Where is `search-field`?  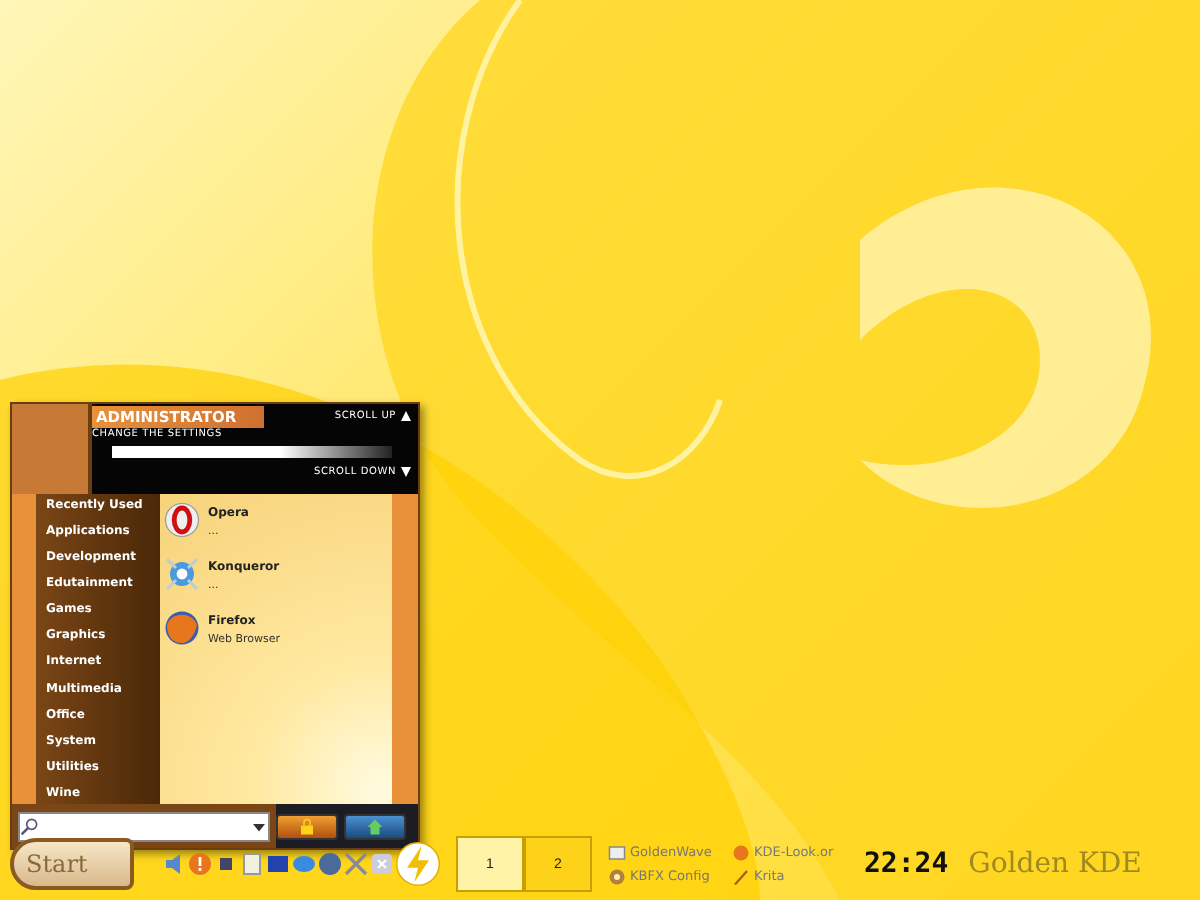 search-field is located at coordinates (144, 826).